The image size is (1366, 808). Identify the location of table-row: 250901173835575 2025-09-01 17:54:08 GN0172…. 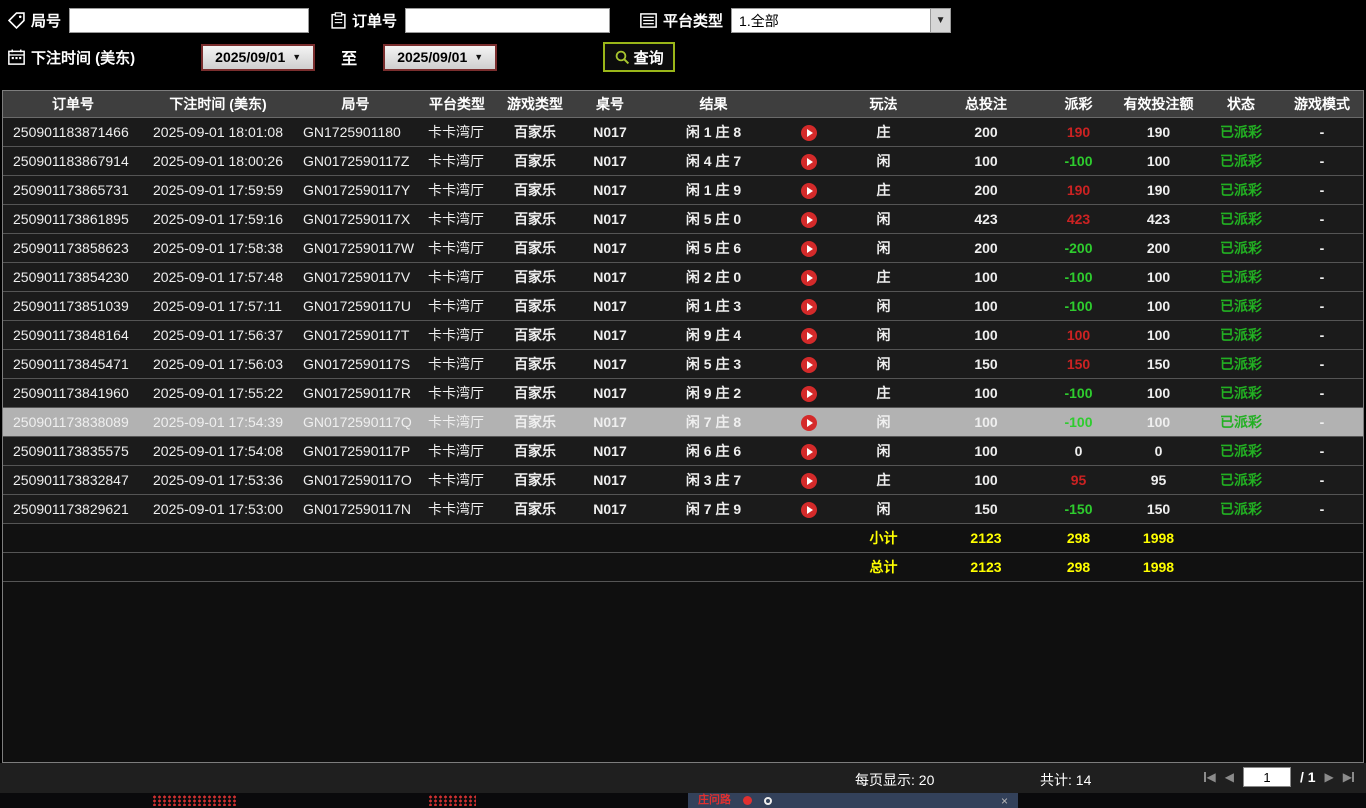
(683, 451).